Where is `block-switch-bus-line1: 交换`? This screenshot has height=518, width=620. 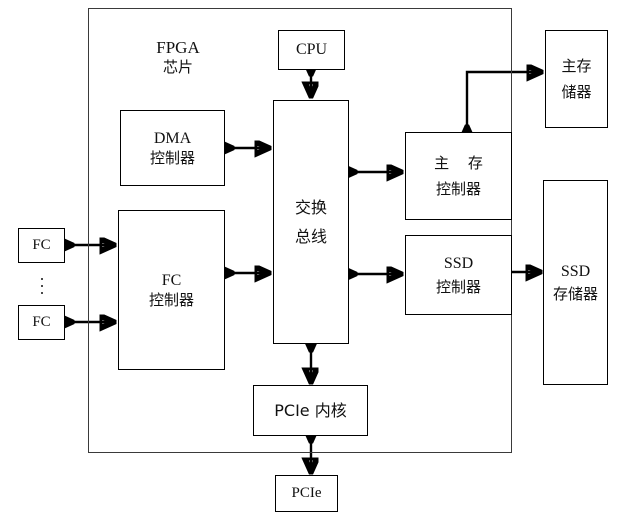 block-switch-bus-line1: 交换 is located at coordinates (310, 207).